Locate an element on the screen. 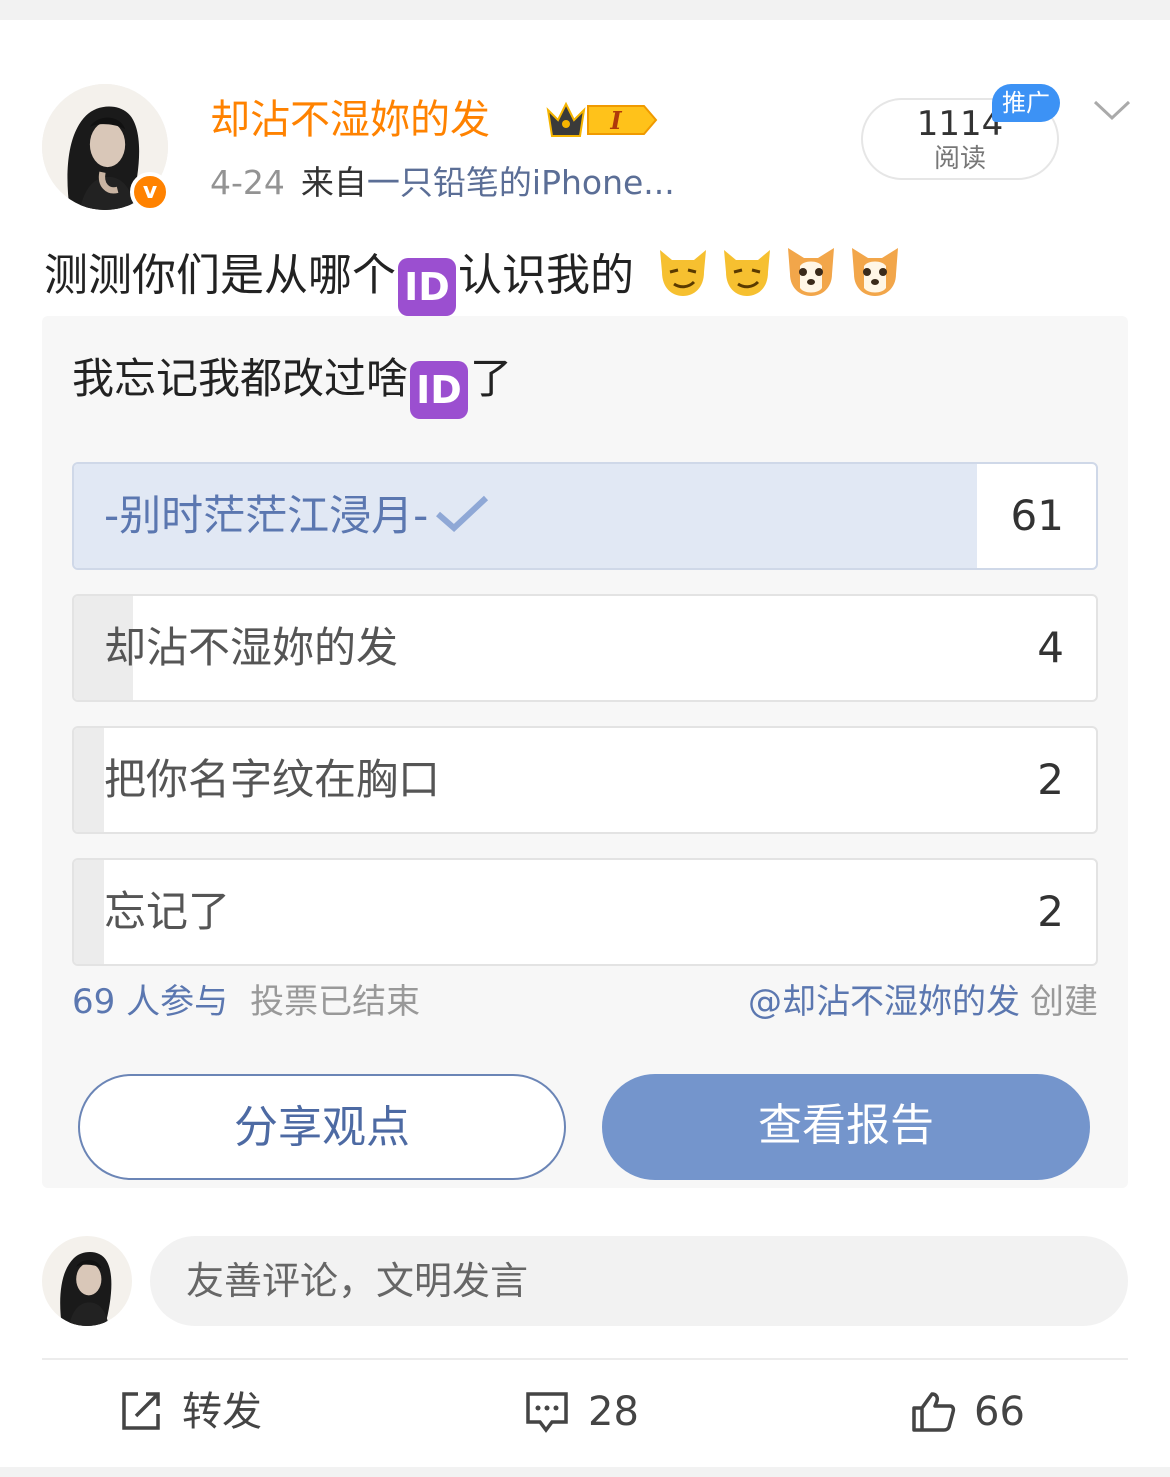  avatar-photo is located at coordinates (87, 1281).